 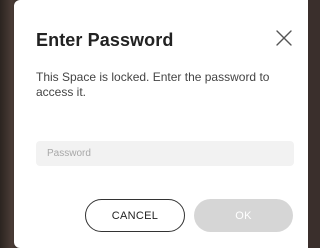 I want to click on ok-button: OK, so click(x=243, y=215).